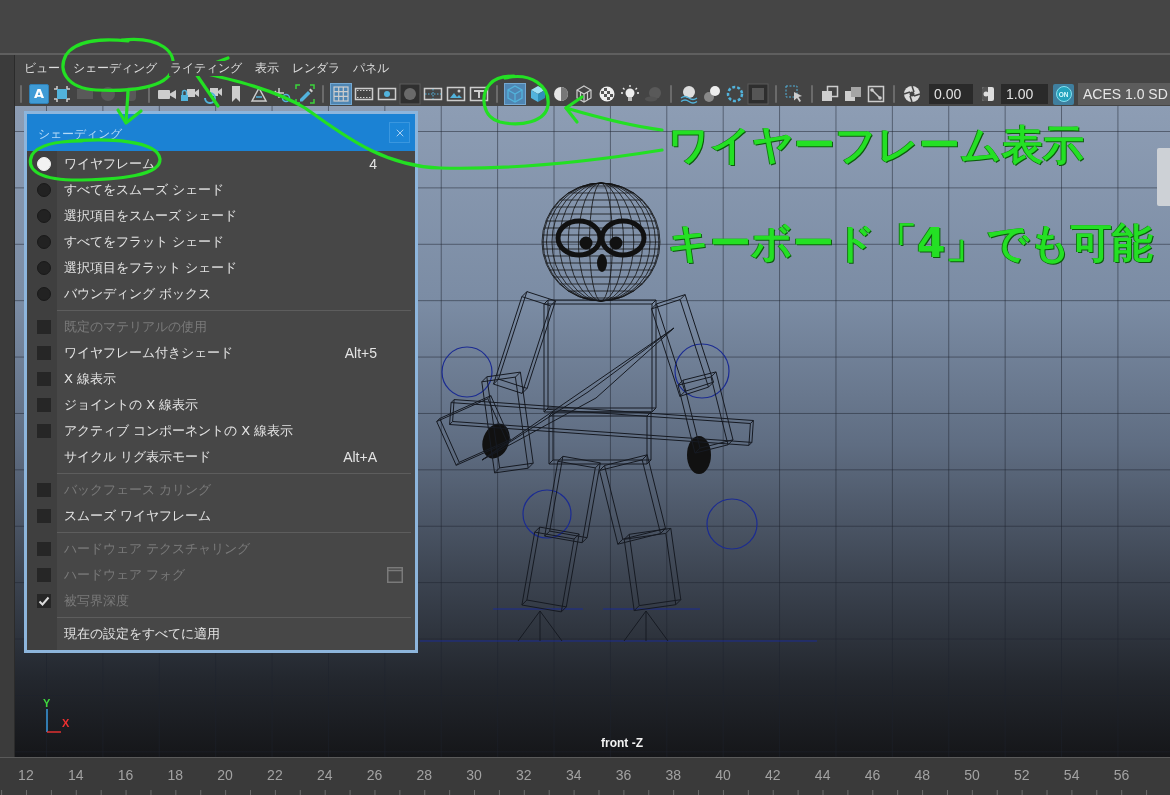  I want to click on menu-item: アクティブ コンポーネントの X 線表示, so click(221, 431).